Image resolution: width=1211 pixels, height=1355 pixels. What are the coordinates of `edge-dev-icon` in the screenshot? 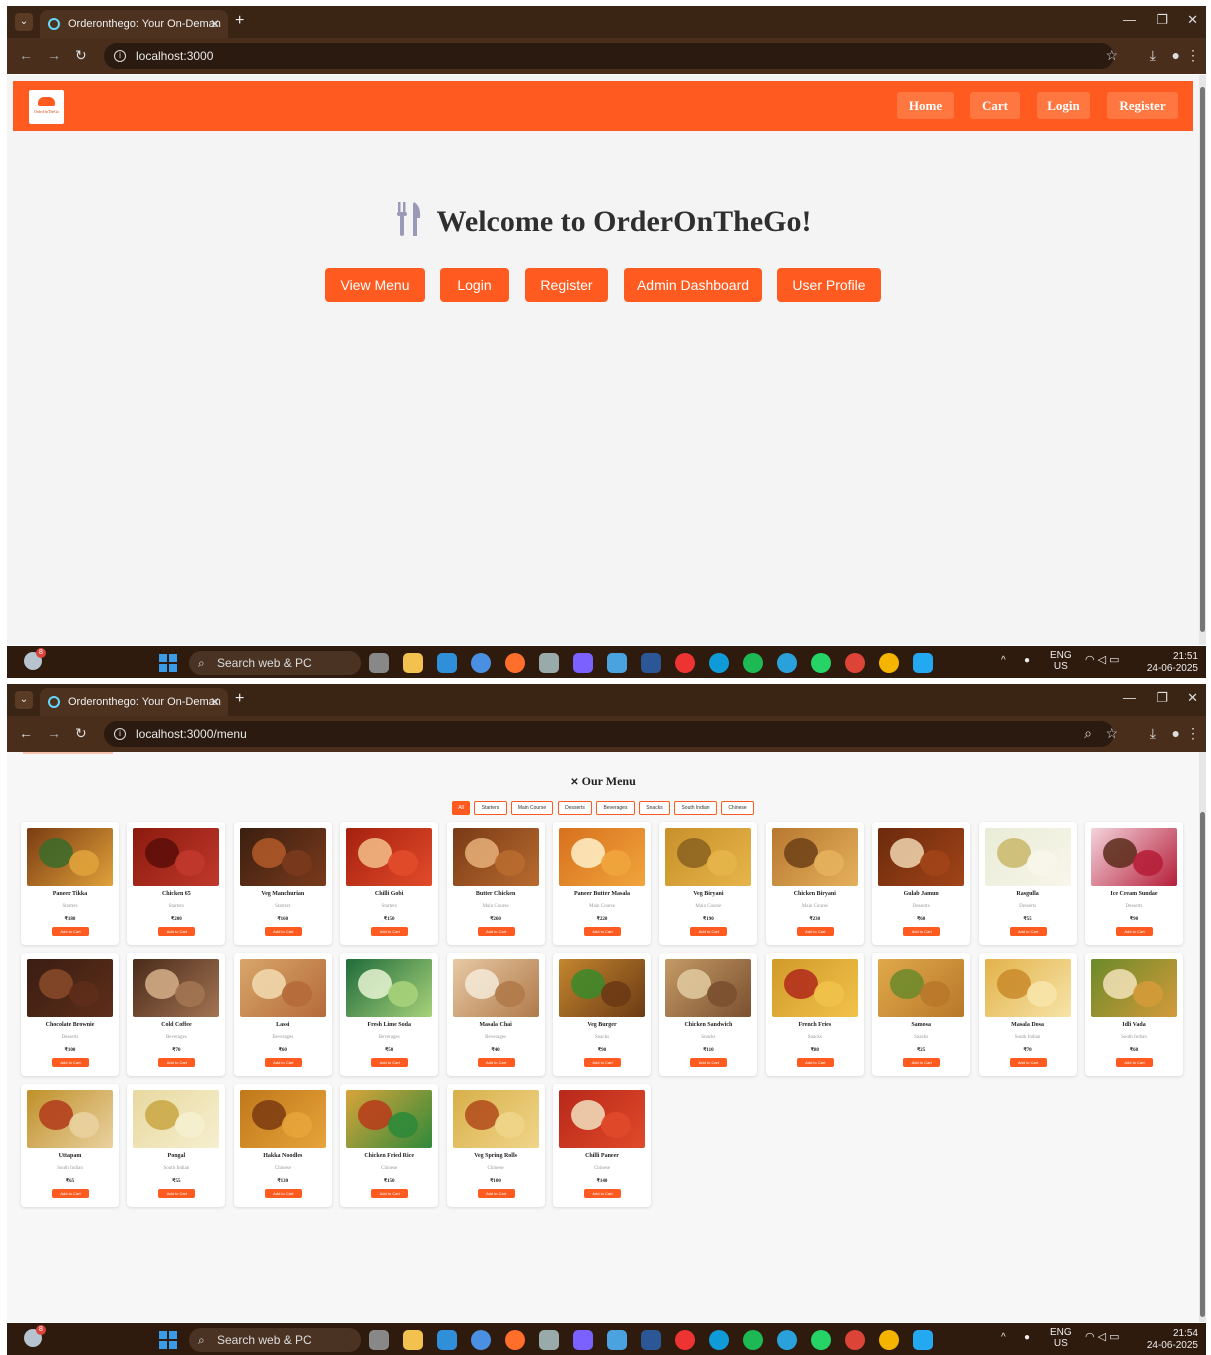 It's located at (481, 663).